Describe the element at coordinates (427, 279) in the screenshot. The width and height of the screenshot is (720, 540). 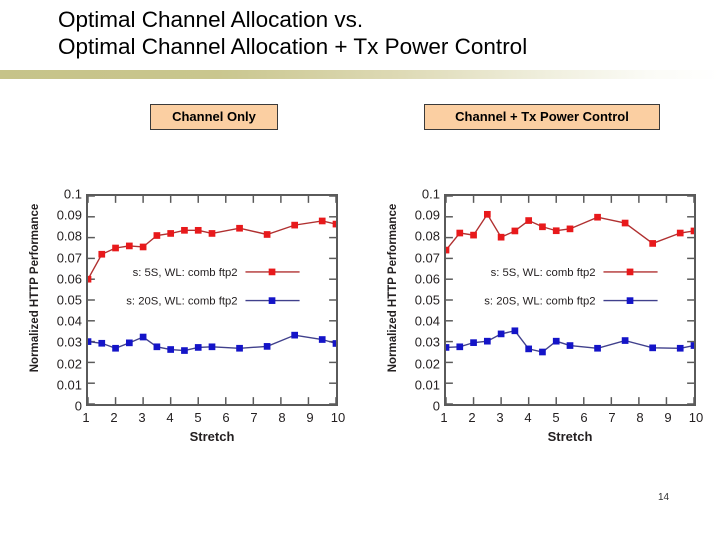
I see `chart-right-y-tick-label: 0.06` at that location.